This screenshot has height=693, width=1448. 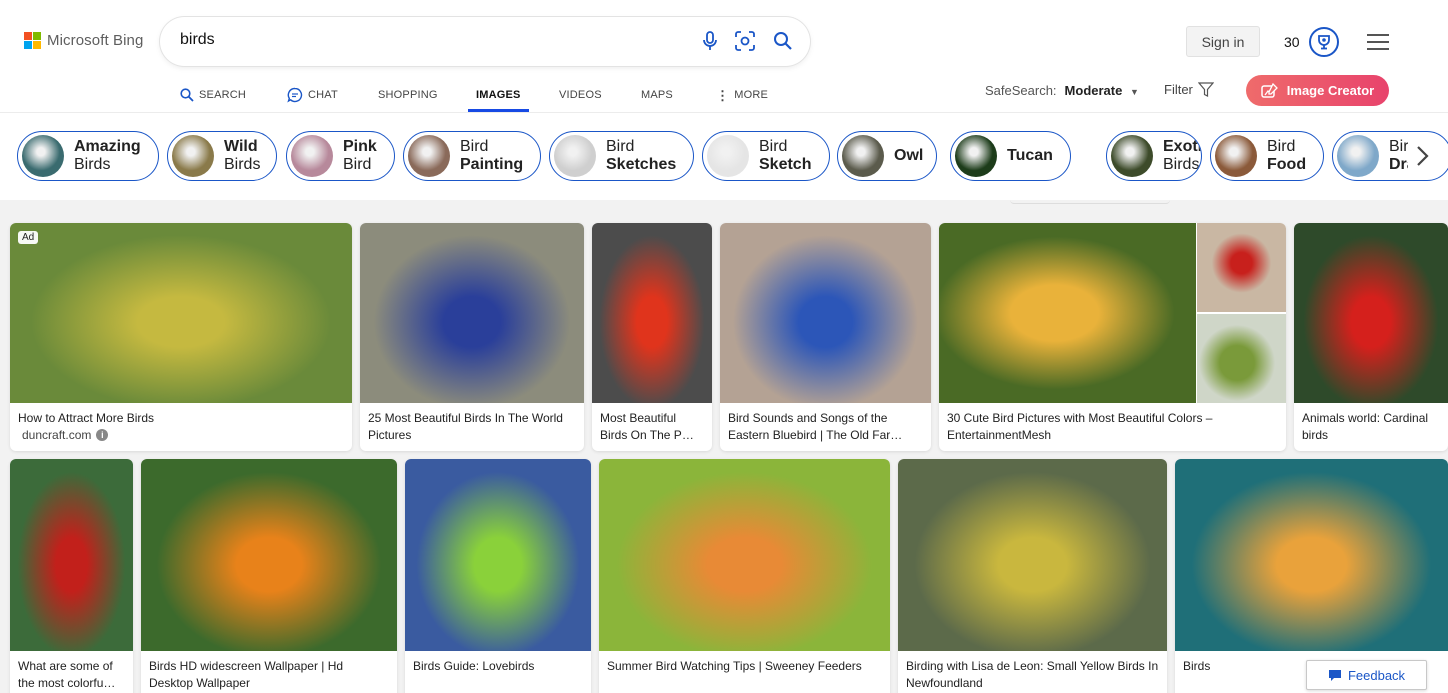 I want to click on feedback-button: Feedback, so click(x=1366, y=675).